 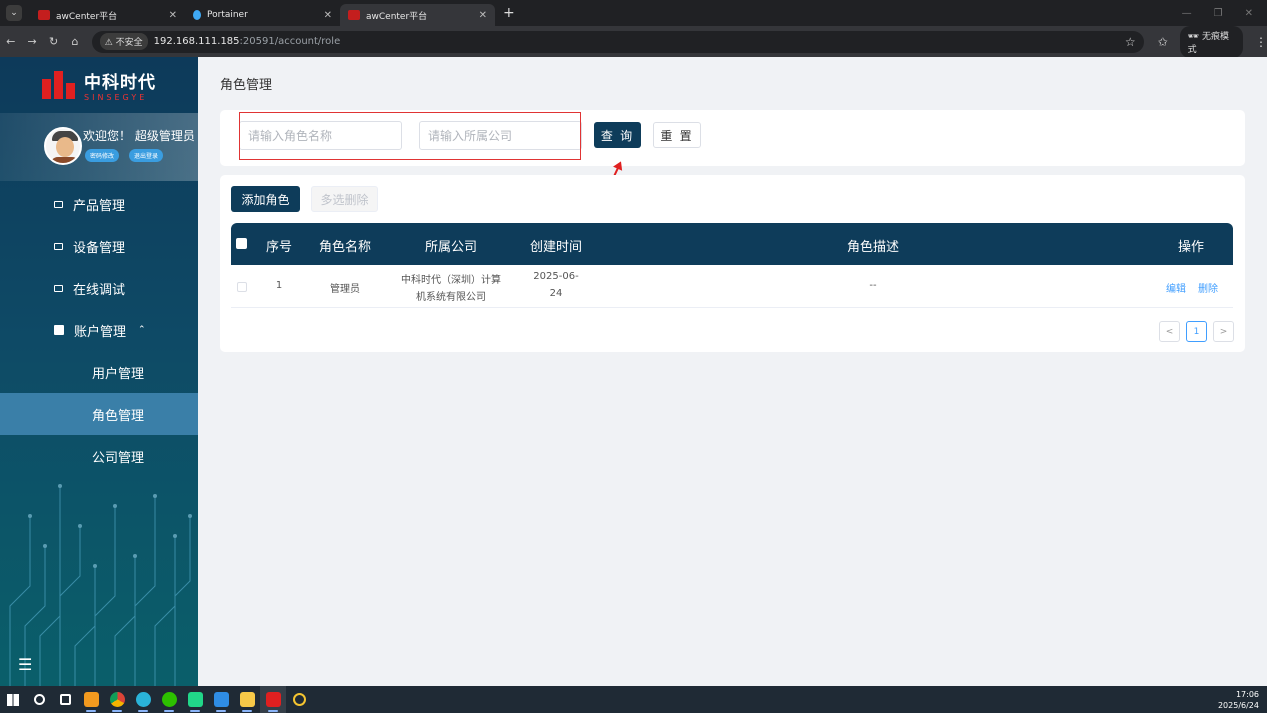 I want to click on page-number-button: 1, so click(x=1196, y=331).